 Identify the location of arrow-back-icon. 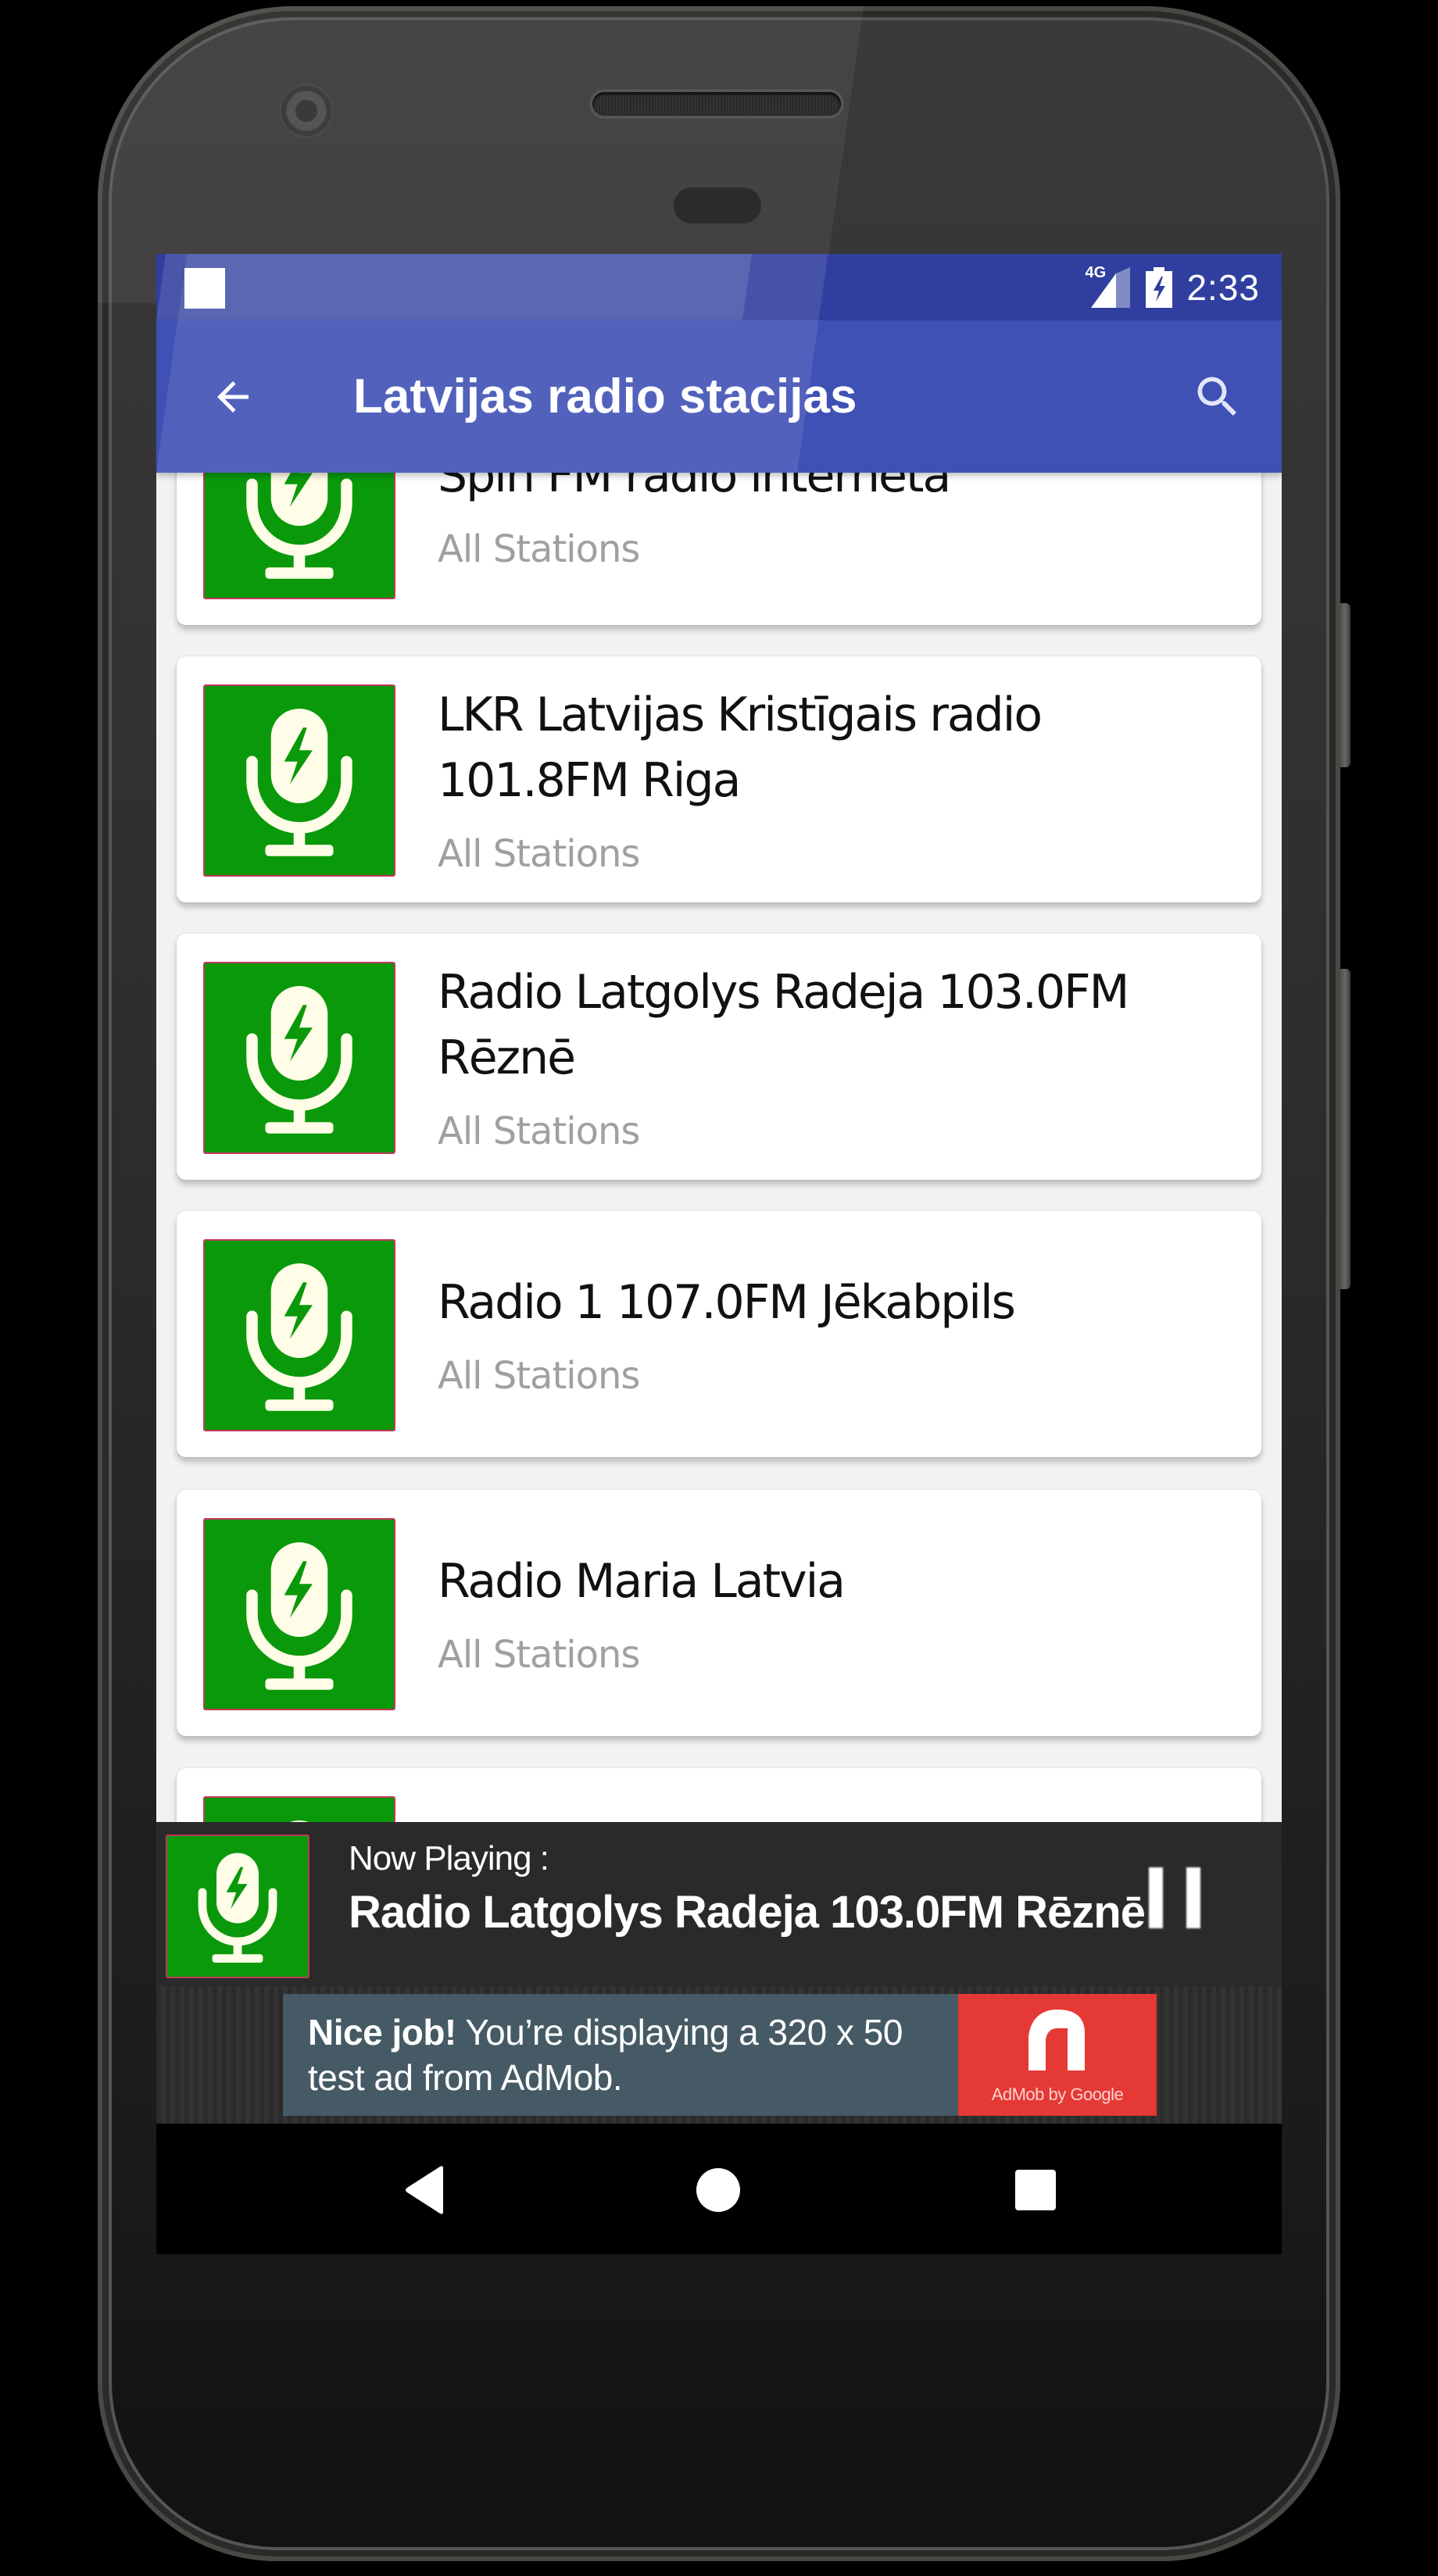
(233, 397).